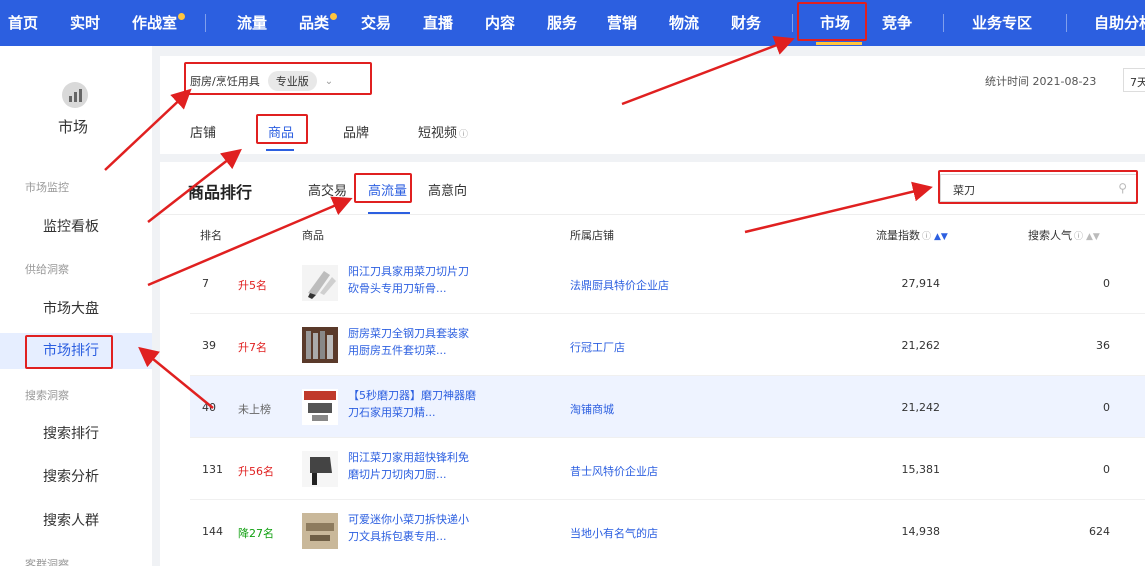 The image size is (1145, 566). Describe the element at coordinates (746, 22) in the screenshot. I see `nav-item-finance: 财务` at that location.